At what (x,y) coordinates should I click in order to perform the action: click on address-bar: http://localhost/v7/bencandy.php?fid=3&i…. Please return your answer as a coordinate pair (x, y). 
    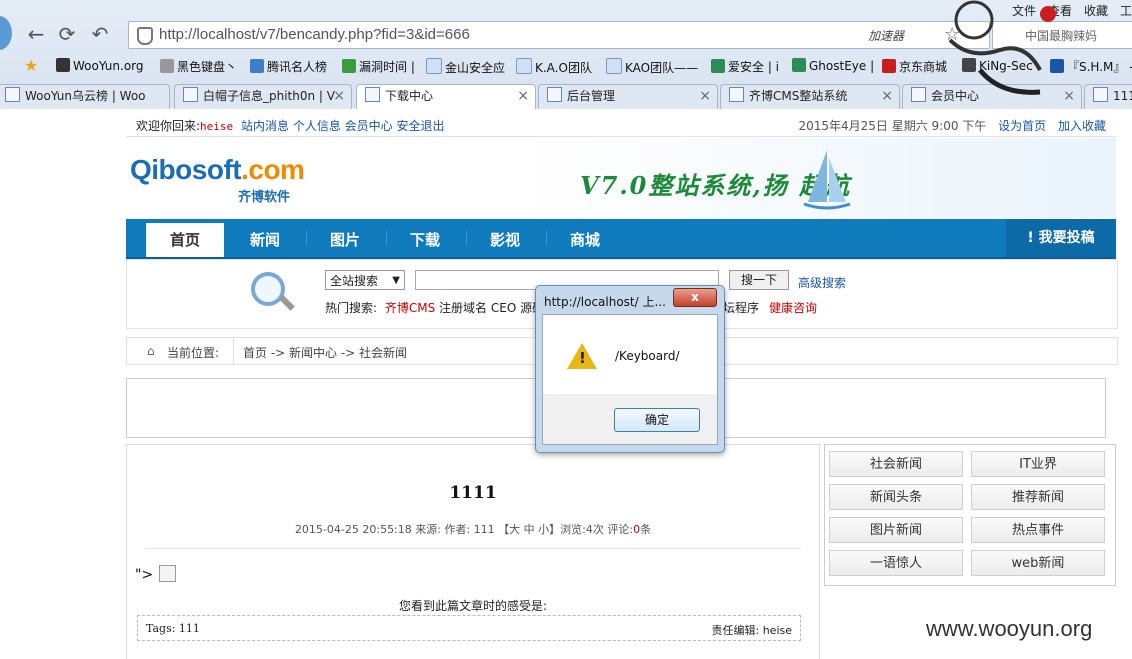
    Looking at the image, I should click on (559, 35).